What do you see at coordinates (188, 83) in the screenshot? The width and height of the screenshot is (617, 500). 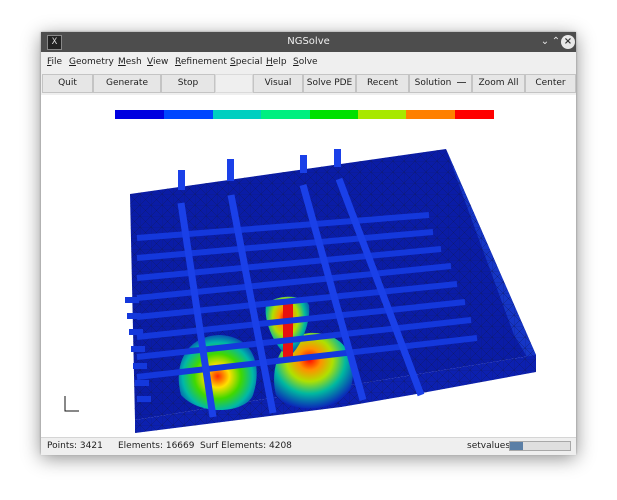 I see `stop-button: Stop` at bounding box center [188, 83].